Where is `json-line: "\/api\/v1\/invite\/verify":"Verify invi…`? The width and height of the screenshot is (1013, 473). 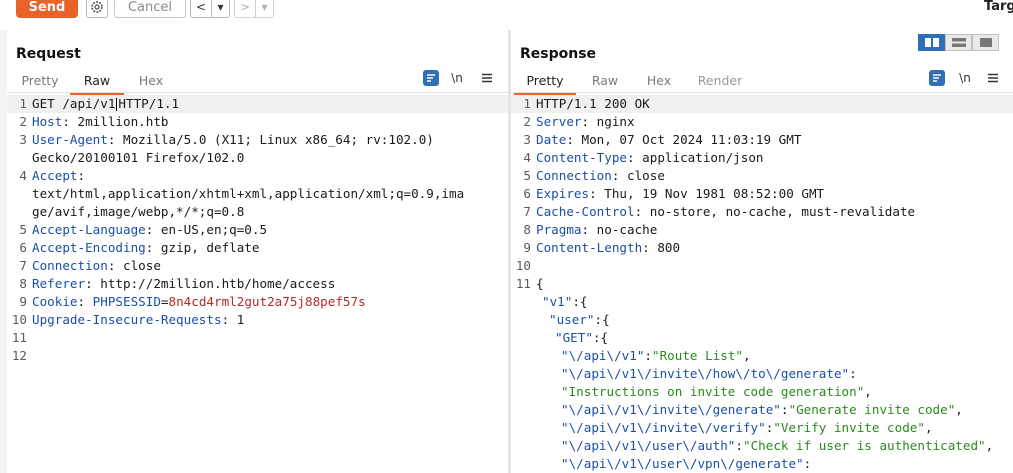 json-line: "\/api\/v1\/invite\/verify":"Verify invi… is located at coordinates (747, 427).